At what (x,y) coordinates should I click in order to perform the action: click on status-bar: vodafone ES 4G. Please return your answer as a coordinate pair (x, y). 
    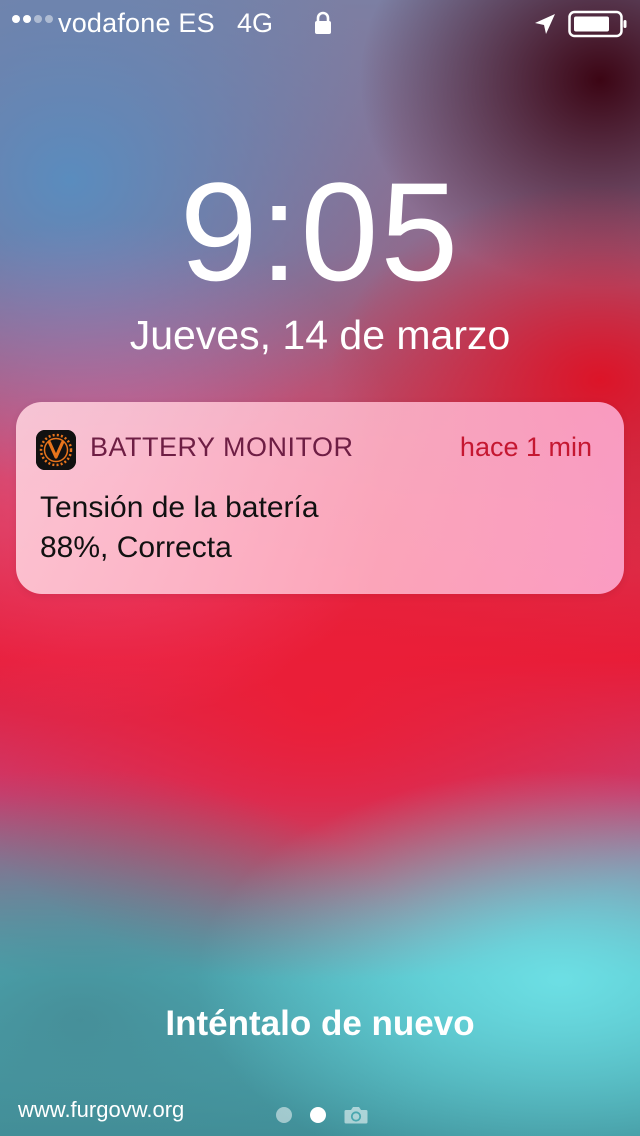
    Looking at the image, I should click on (320, 25).